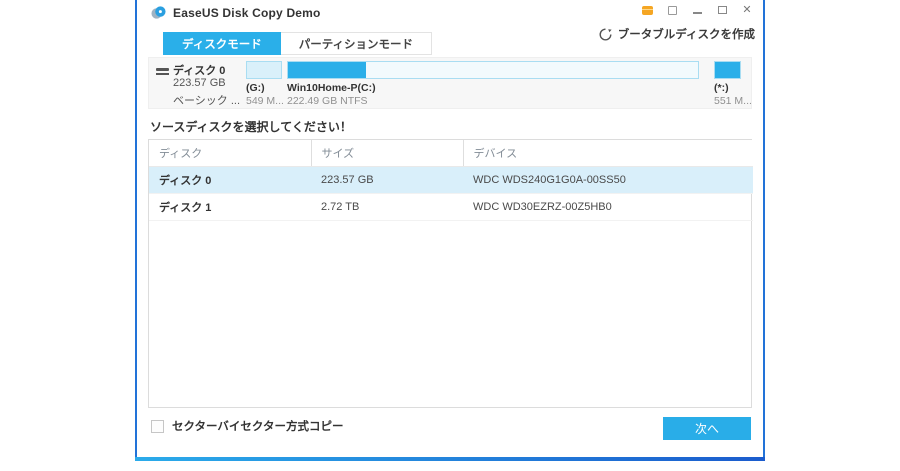 The height and width of the screenshot is (471, 900). I want to click on minimize-button, so click(697, 10).